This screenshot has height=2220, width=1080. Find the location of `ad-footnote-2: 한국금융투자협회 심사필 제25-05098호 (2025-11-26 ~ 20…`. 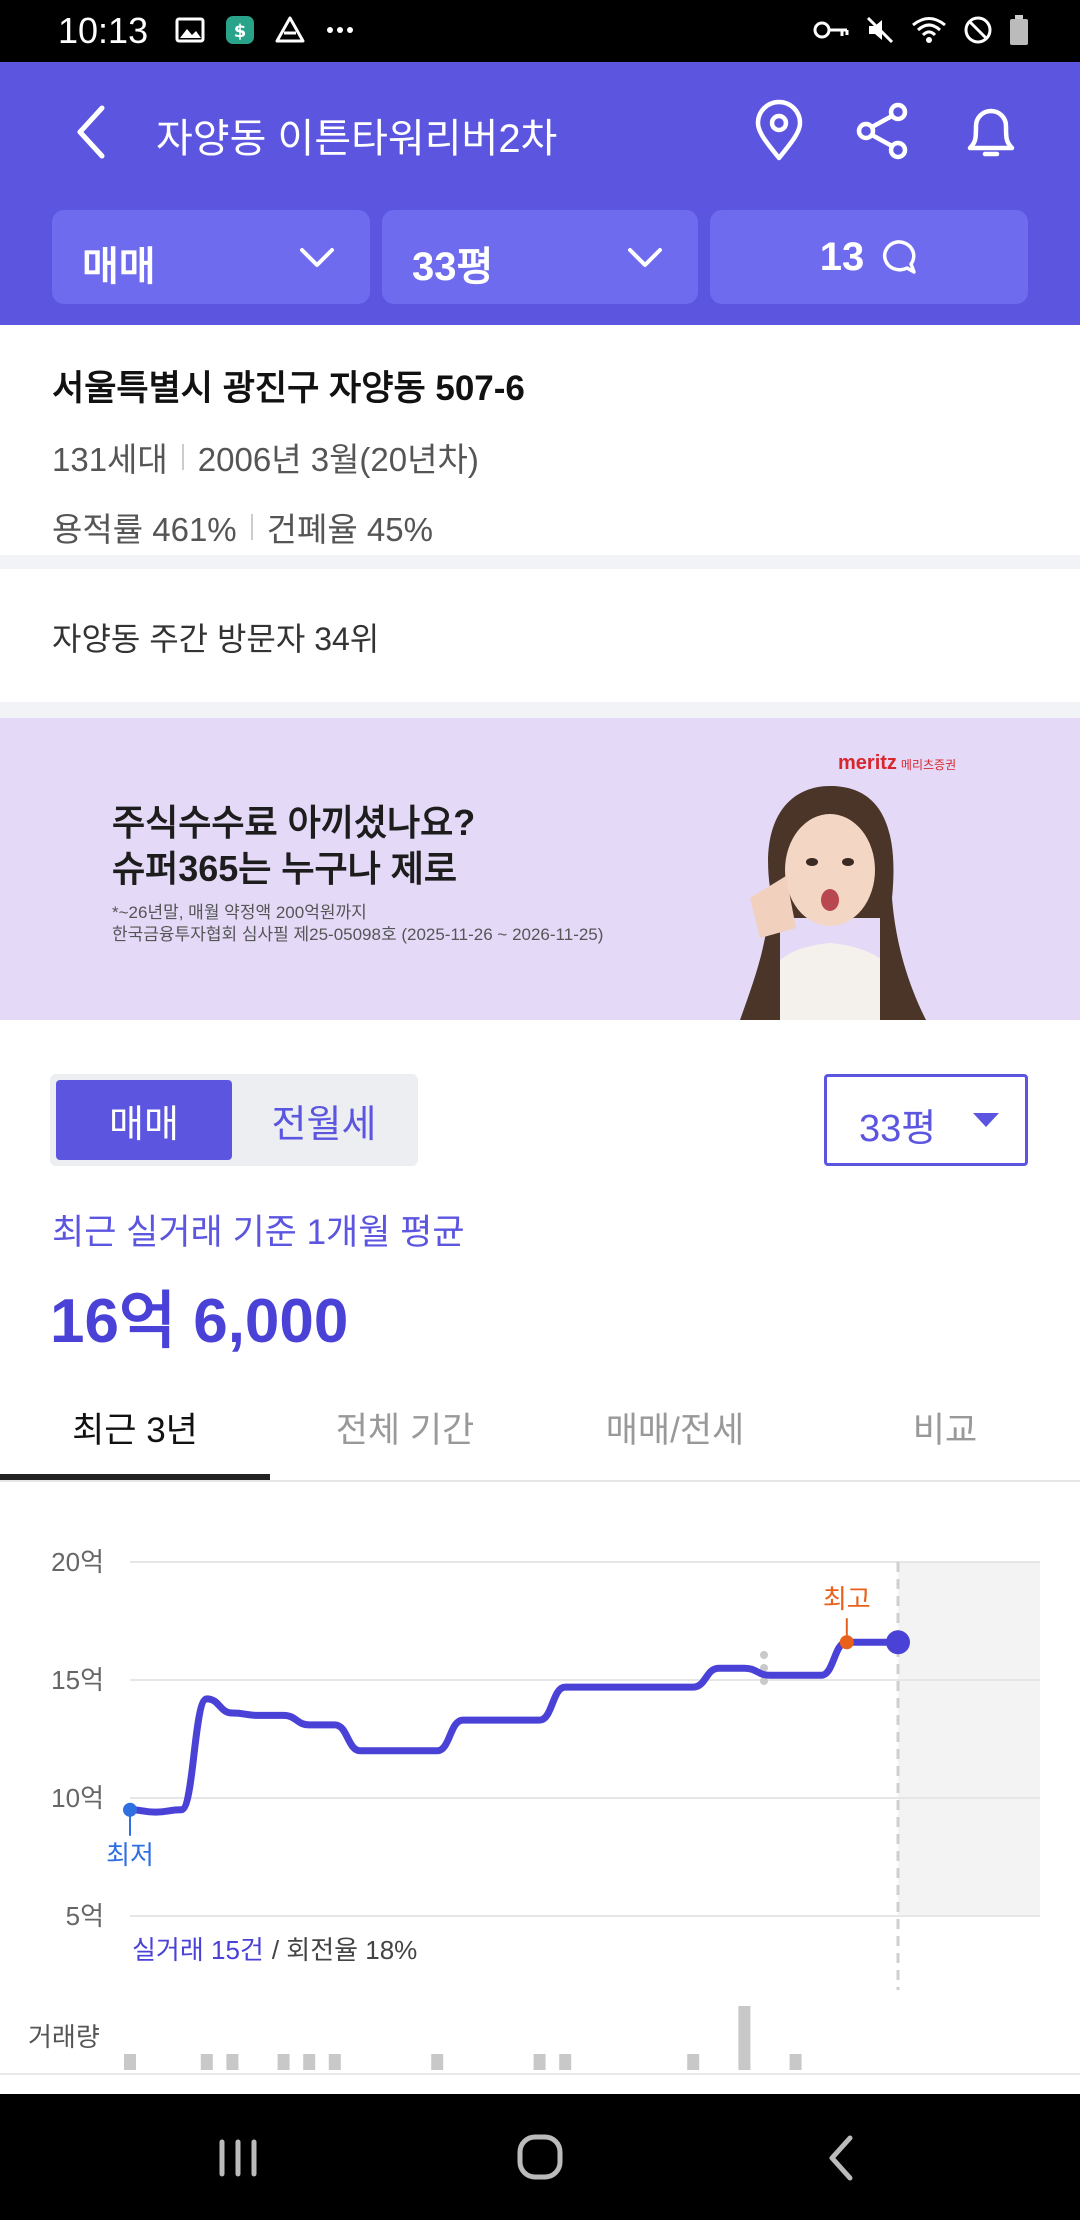

ad-footnote-2: 한국금융투자협회 심사필 제25-05098호 (2025-11-26 ~ 20… is located at coordinates (358, 934).